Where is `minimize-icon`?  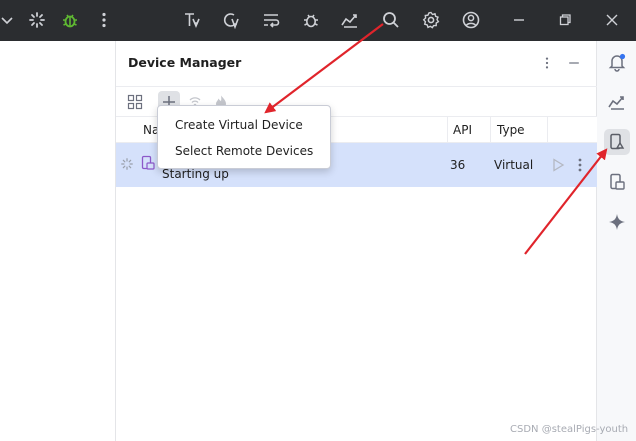 minimize-icon is located at coordinates (519, 20).